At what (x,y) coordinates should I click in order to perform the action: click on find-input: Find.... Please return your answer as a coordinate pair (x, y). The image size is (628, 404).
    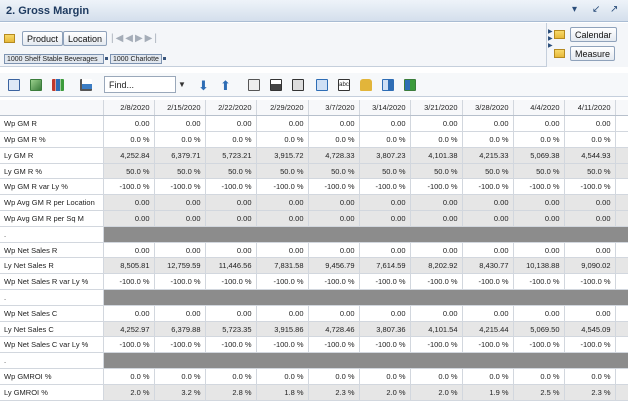
    Looking at the image, I should click on (140, 84).